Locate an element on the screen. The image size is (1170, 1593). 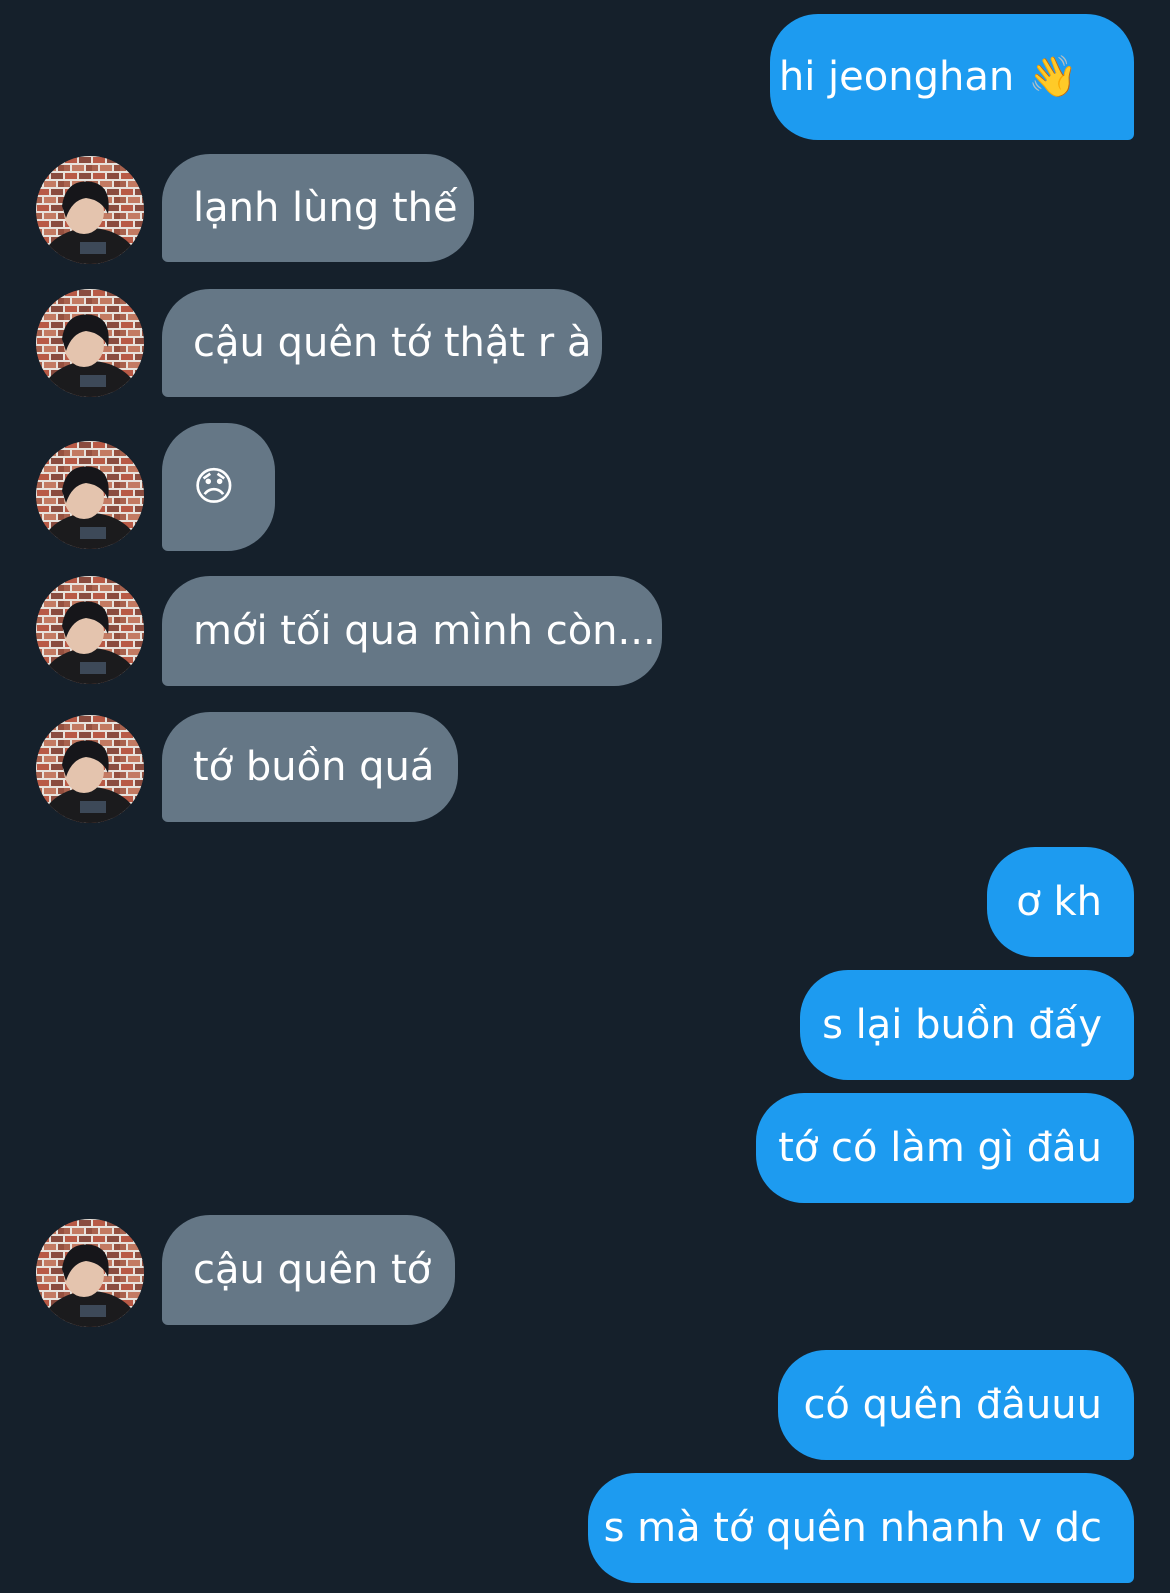
incoming-message-bubble: lạnh lùng thế is located at coordinates (318, 208).